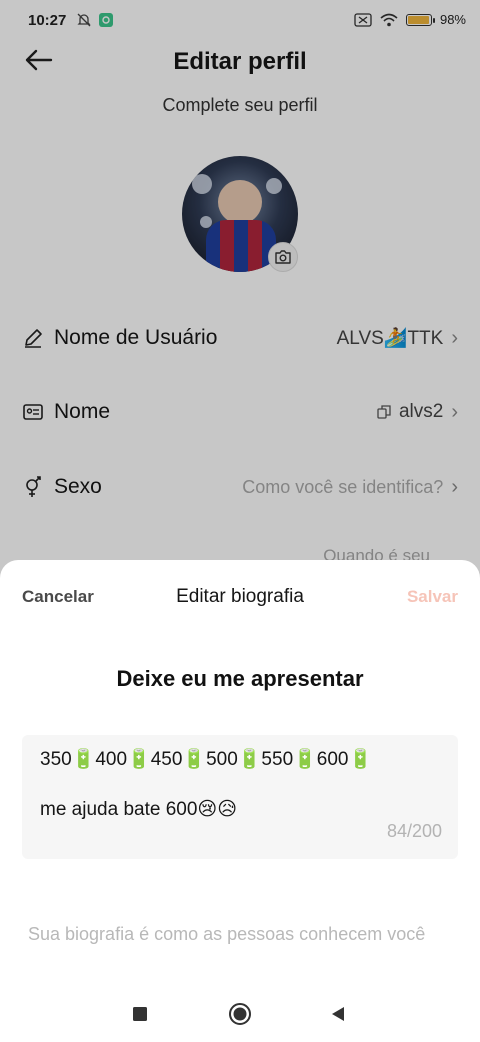 This screenshot has width=480, height=1042. What do you see at coordinates (139, 809) in the screenshot?
I see `bio-text-line-2: me ajuda bate 600😢😥` at bounding box center [139, 809].